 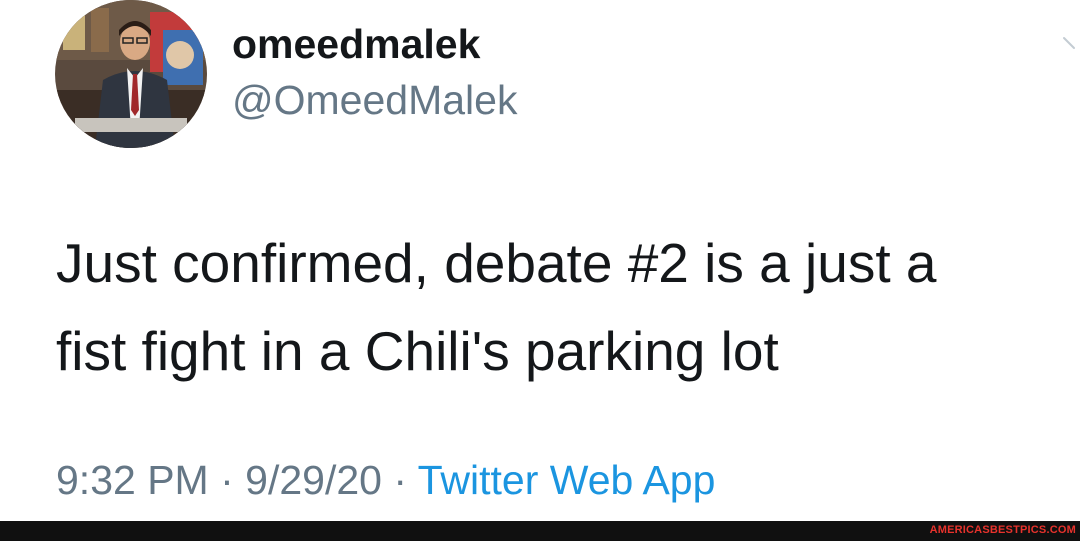 I want to click on tweet-text-line: Just confirmed, debate #2 is a just a, so click(x=496, y=263).